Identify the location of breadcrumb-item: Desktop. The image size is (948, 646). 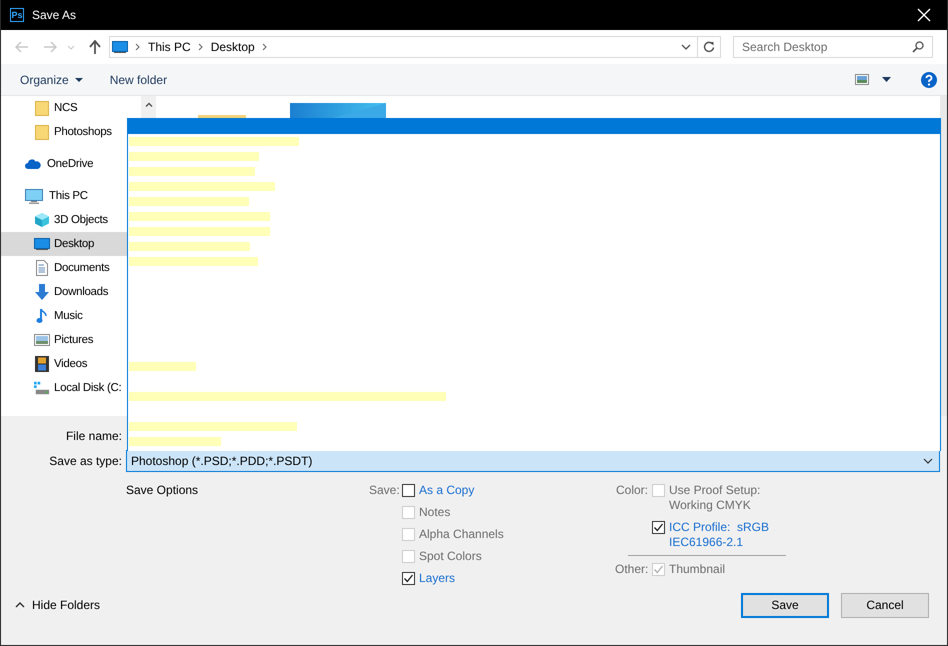
(232, 47).